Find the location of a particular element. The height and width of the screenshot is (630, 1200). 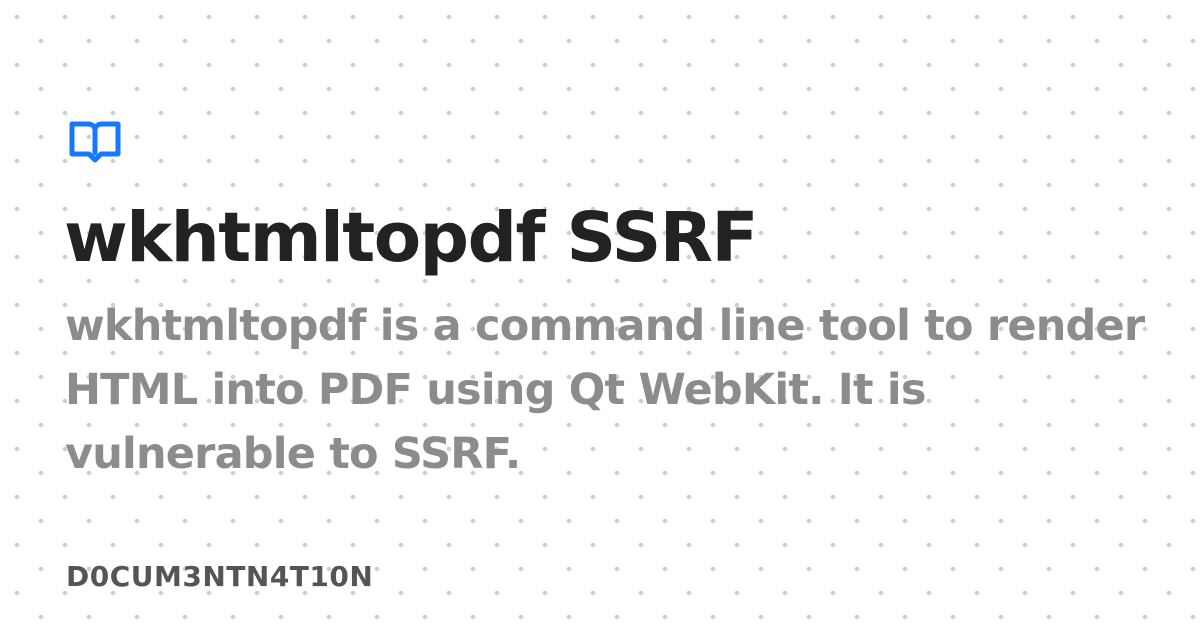

page-title: wkhtmltopdf SSRF is located at coordinates (411, 238).